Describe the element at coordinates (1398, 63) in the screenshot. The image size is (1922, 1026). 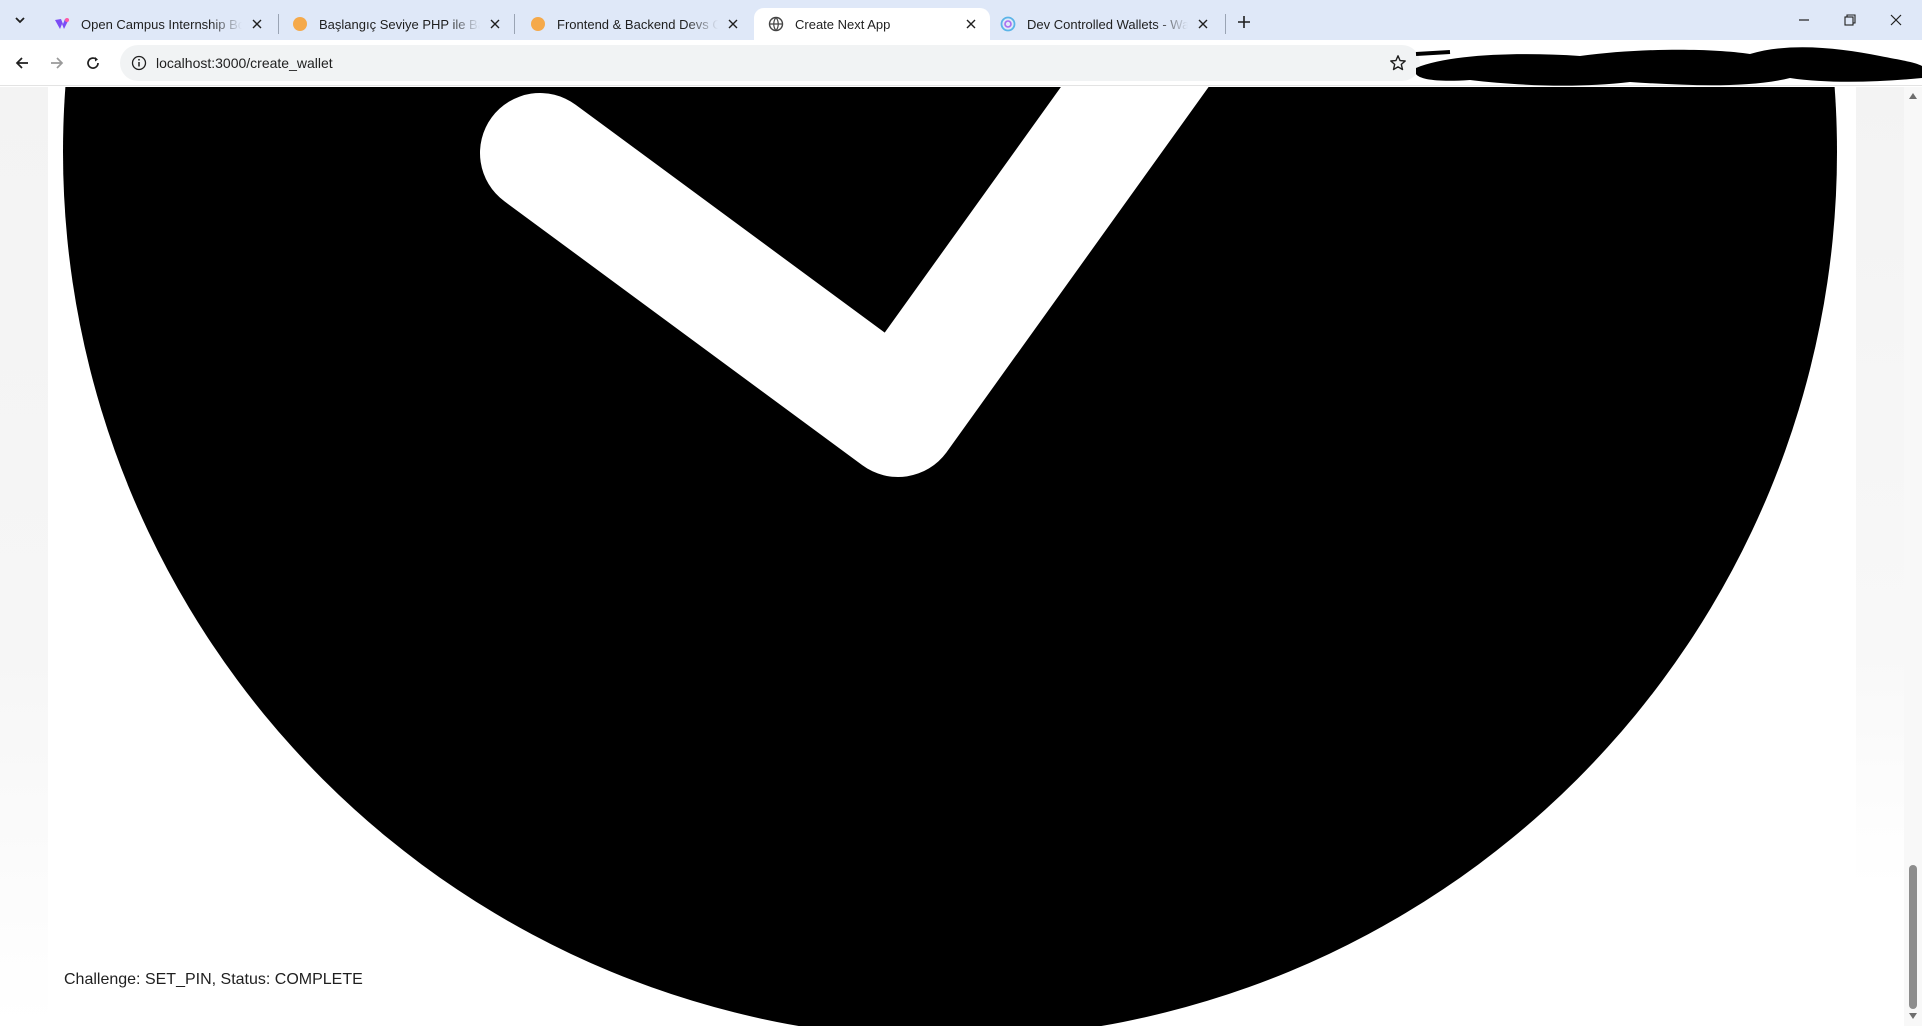
I see `bookmark-star-icon` at that location.